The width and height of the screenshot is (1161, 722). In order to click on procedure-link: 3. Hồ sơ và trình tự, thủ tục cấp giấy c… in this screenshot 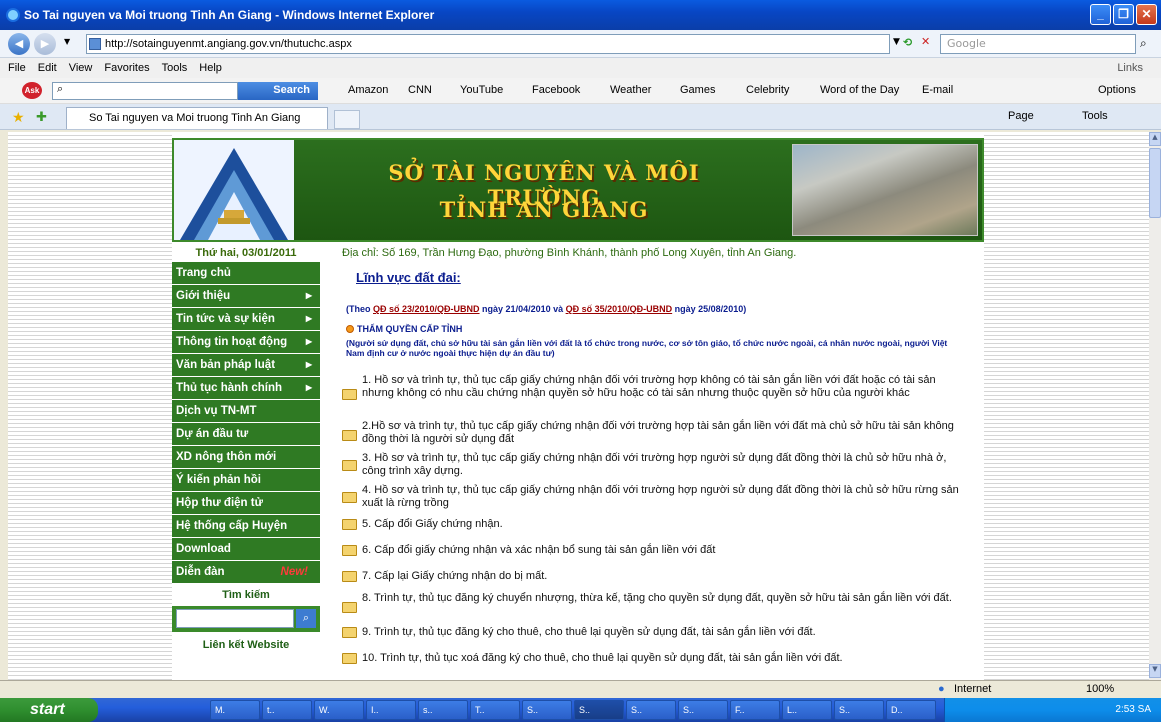, I will do `click(664, 465)`.